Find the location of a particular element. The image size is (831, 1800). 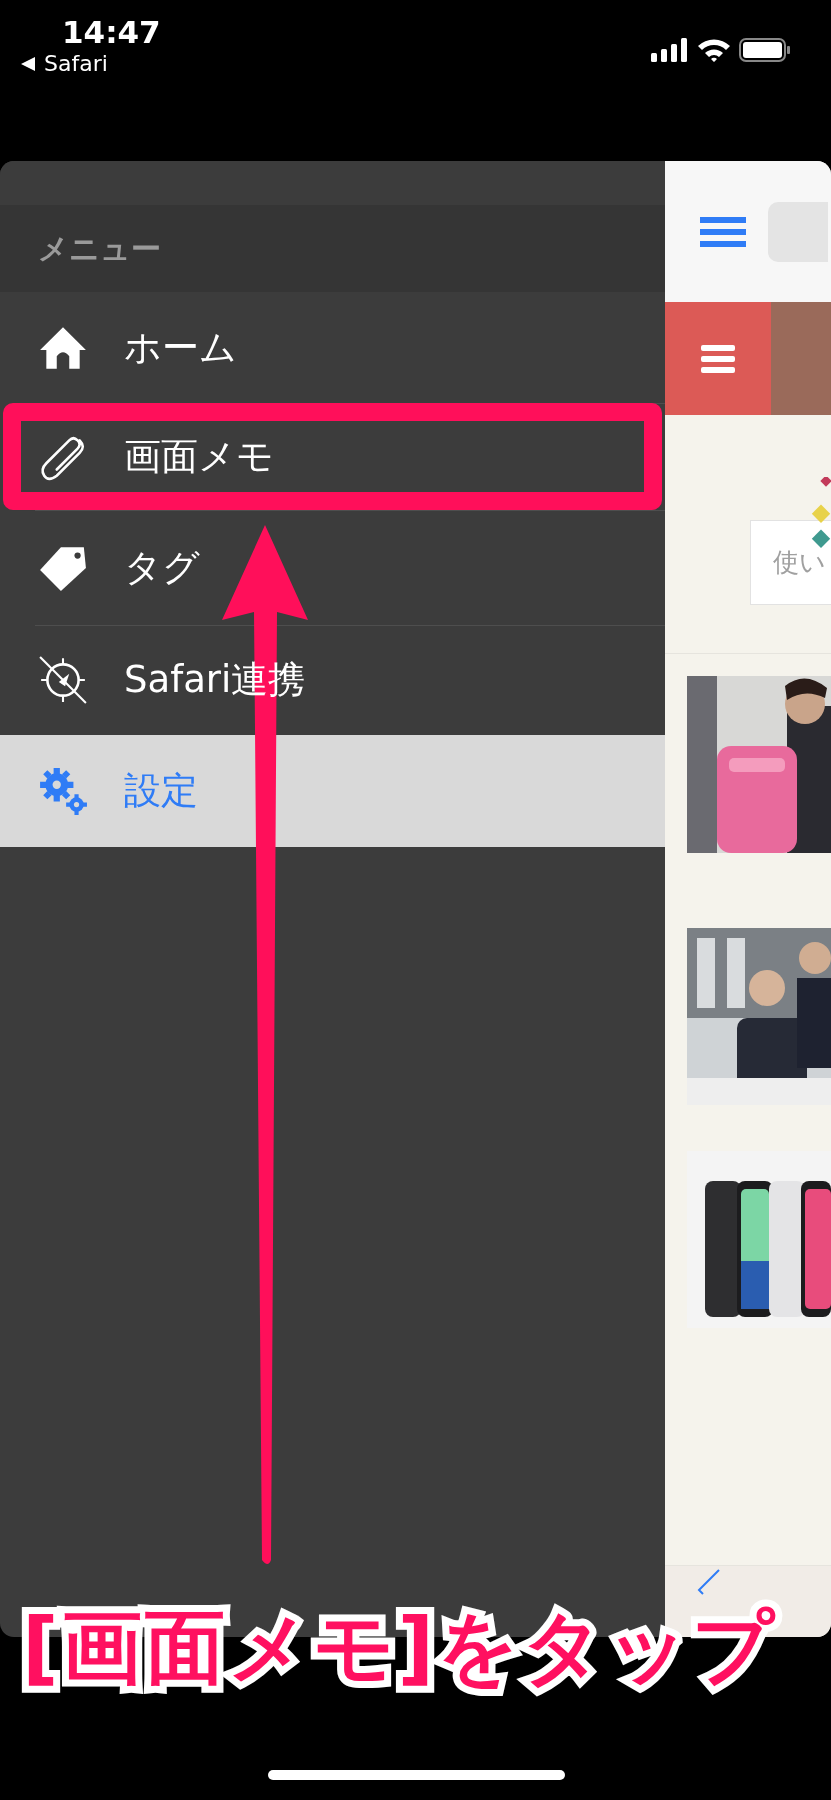

menu-title: メニュー is located at coordinates (99, 249).